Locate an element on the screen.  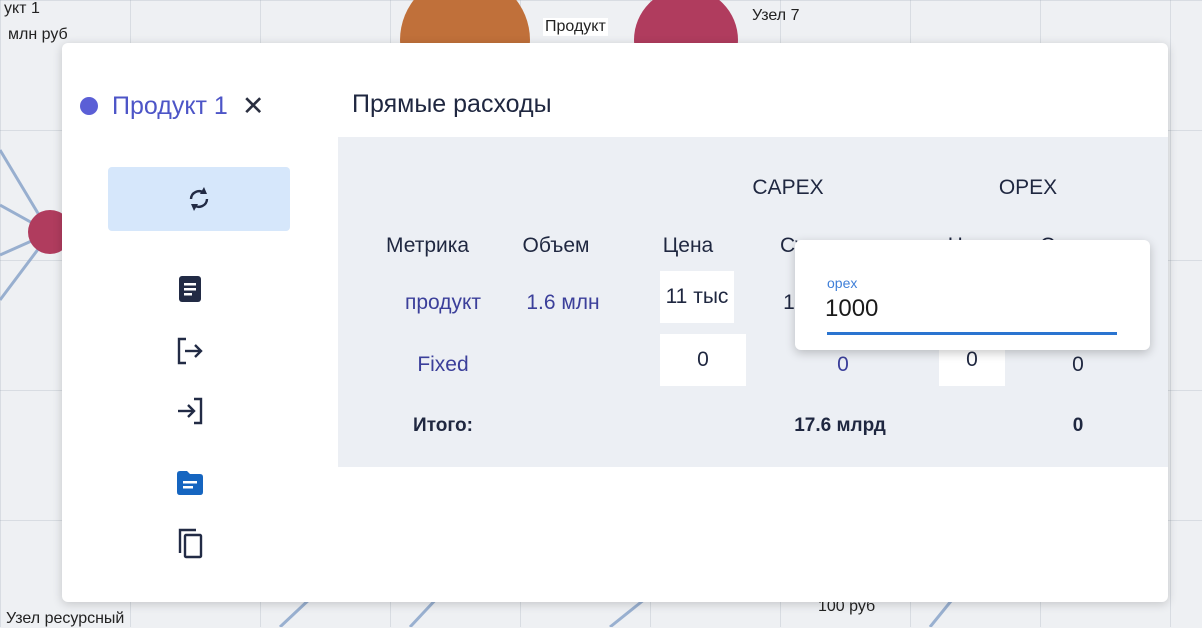
modal-header: Продукт 1 ✕ is located at coordinates (172, 106).